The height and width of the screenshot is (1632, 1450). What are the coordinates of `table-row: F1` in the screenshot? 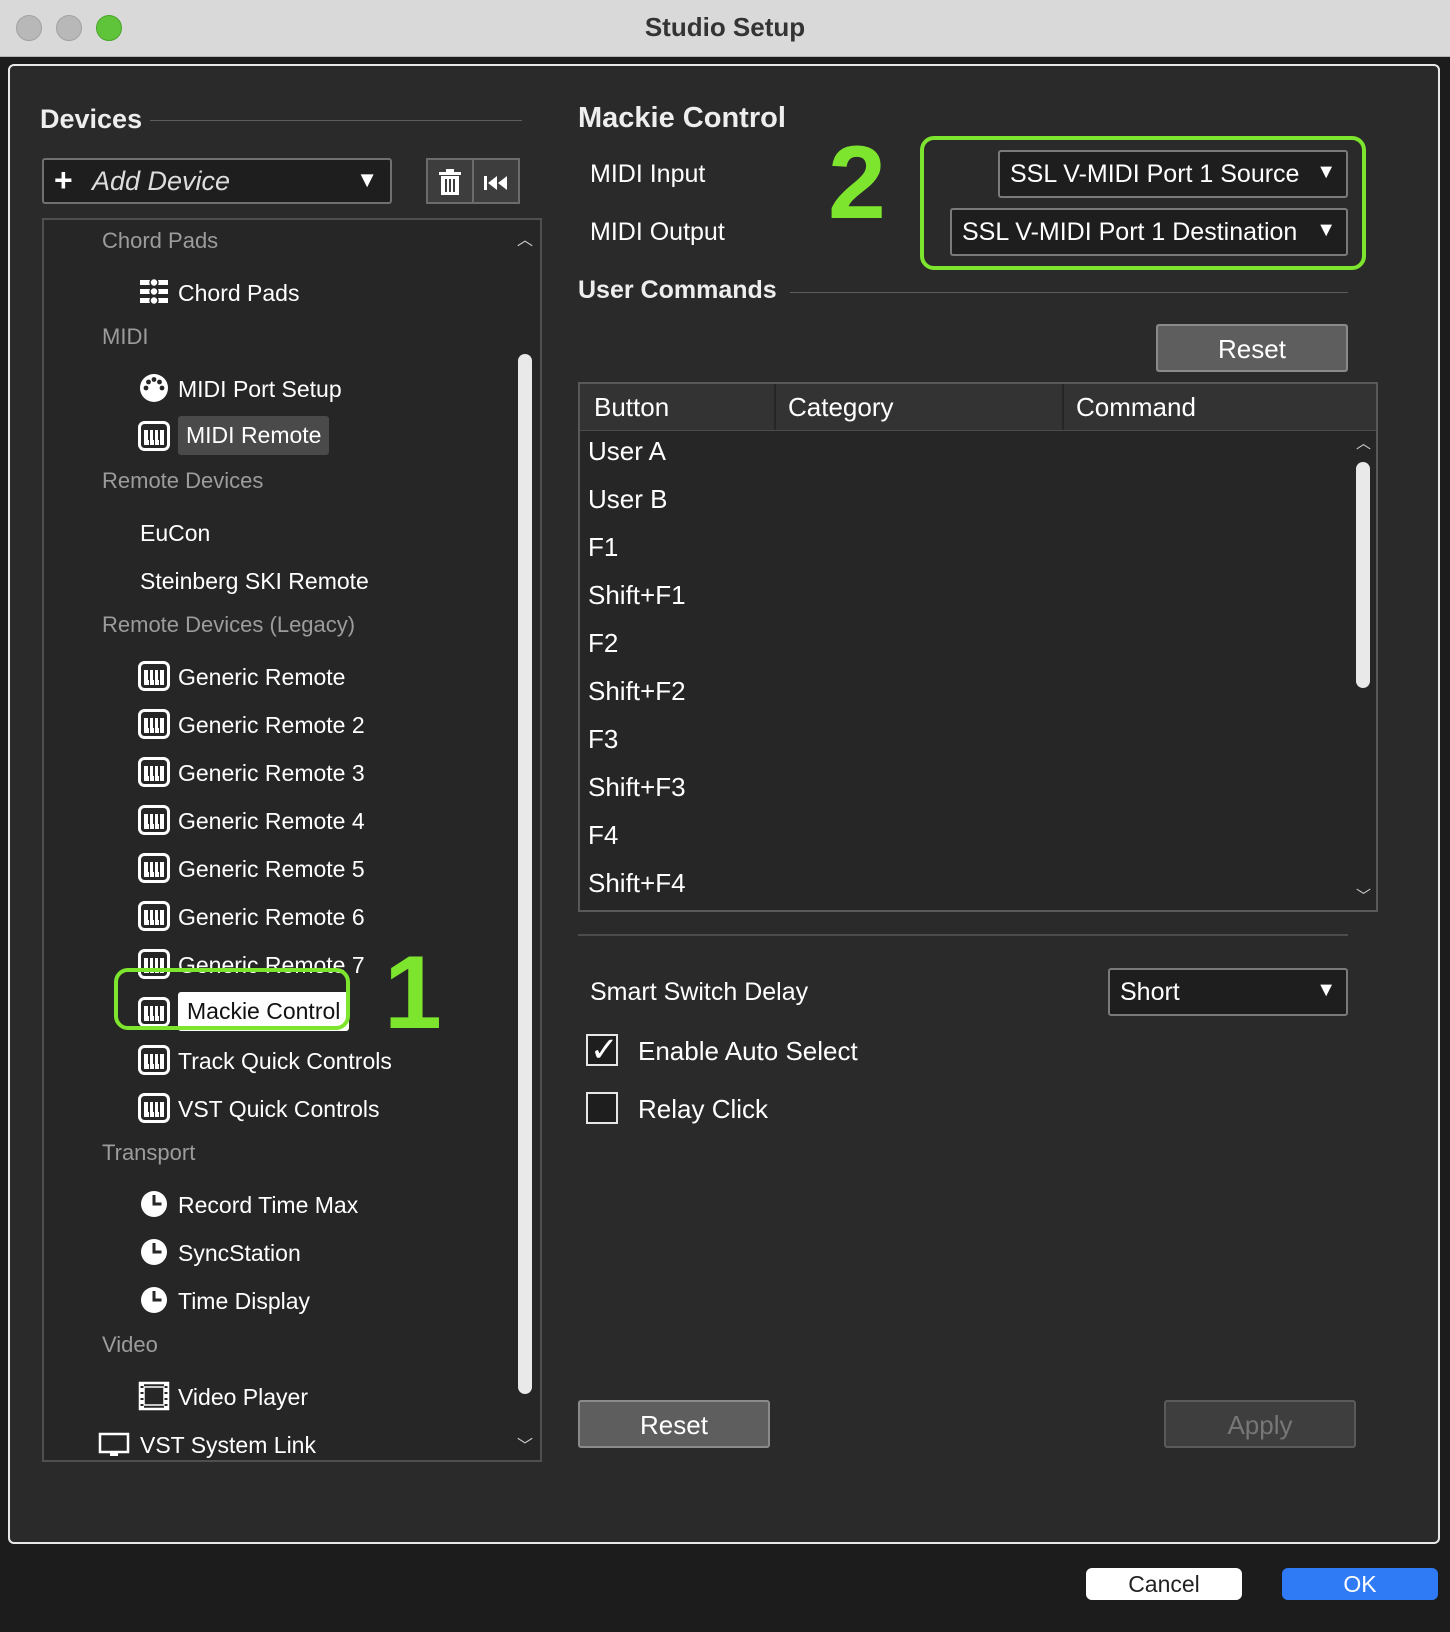 It's located at (603, 547).